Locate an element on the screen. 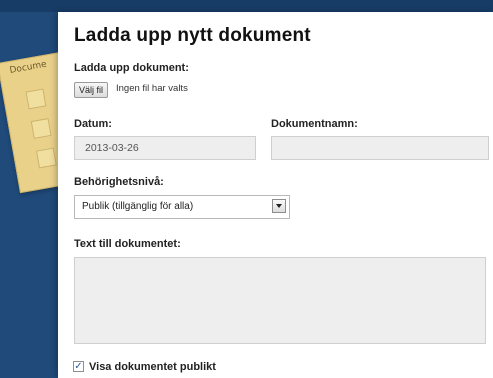 The width and height of the screenshot is (493, 378). document-name-field is located at coordinates (380, 148).